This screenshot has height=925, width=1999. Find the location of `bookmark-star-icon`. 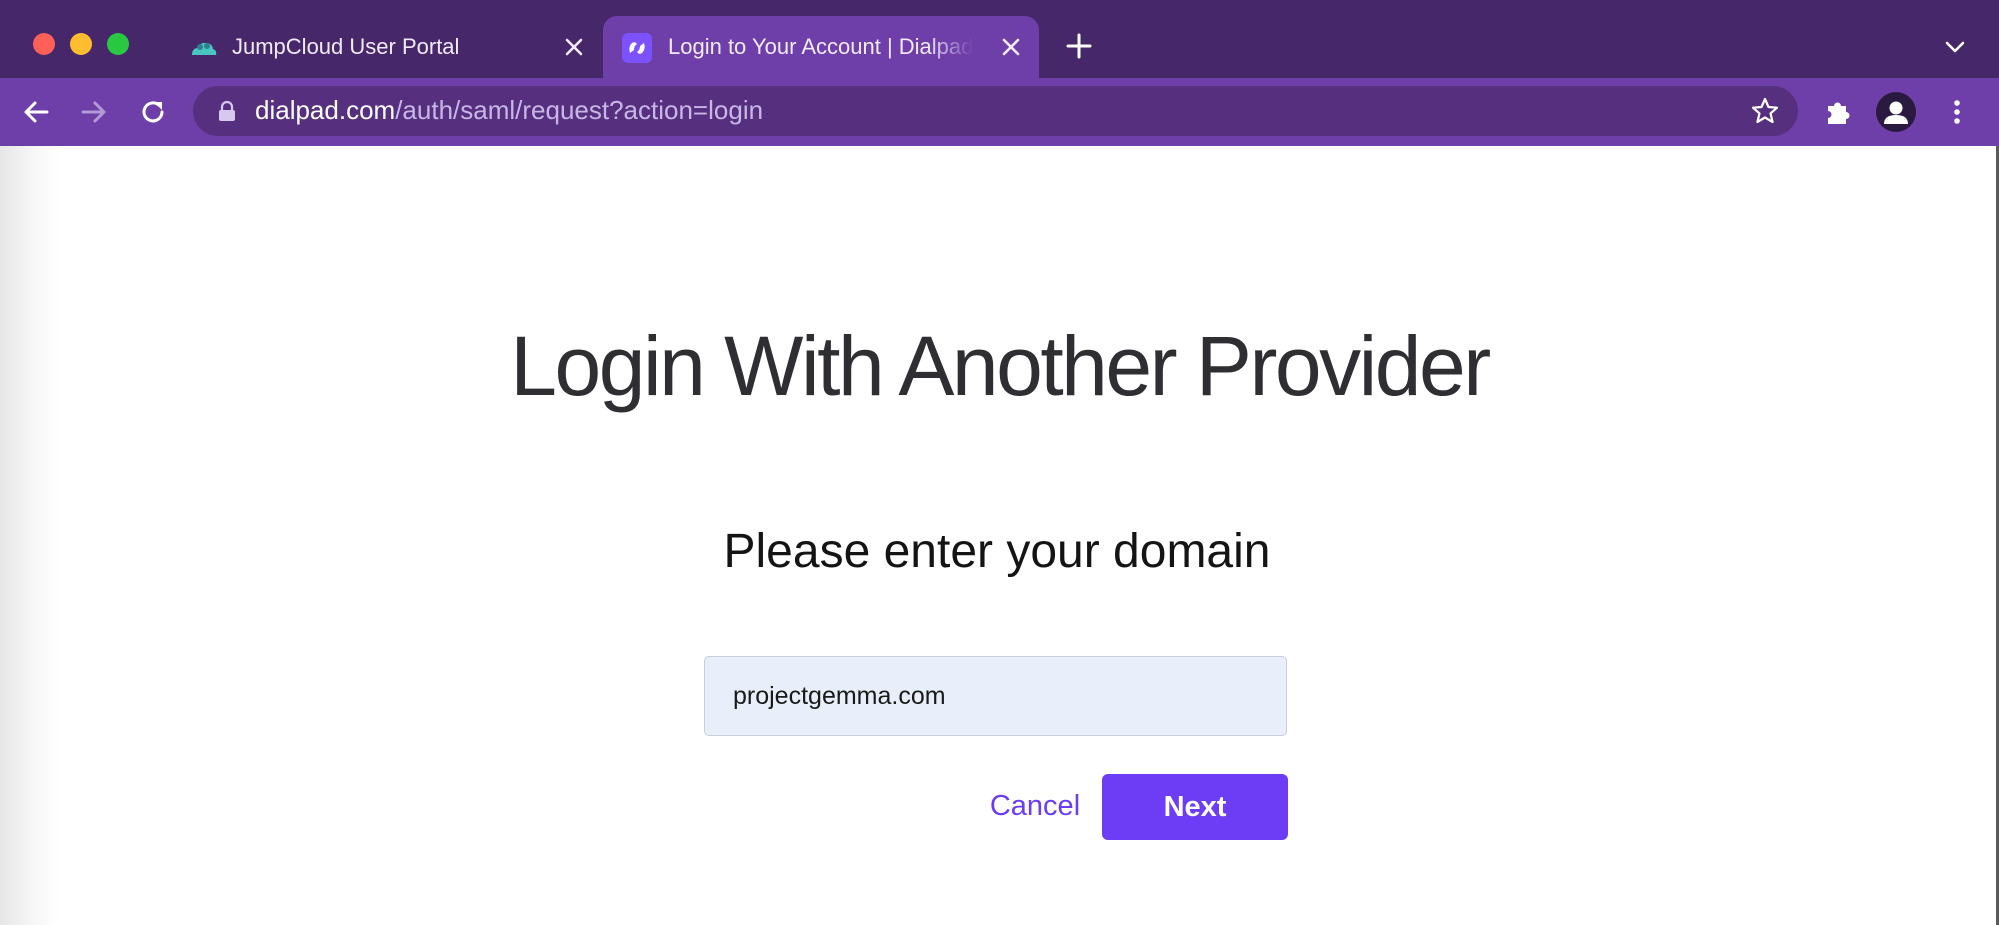

bookmark-star-icon is located at coordinates (1765, 111).